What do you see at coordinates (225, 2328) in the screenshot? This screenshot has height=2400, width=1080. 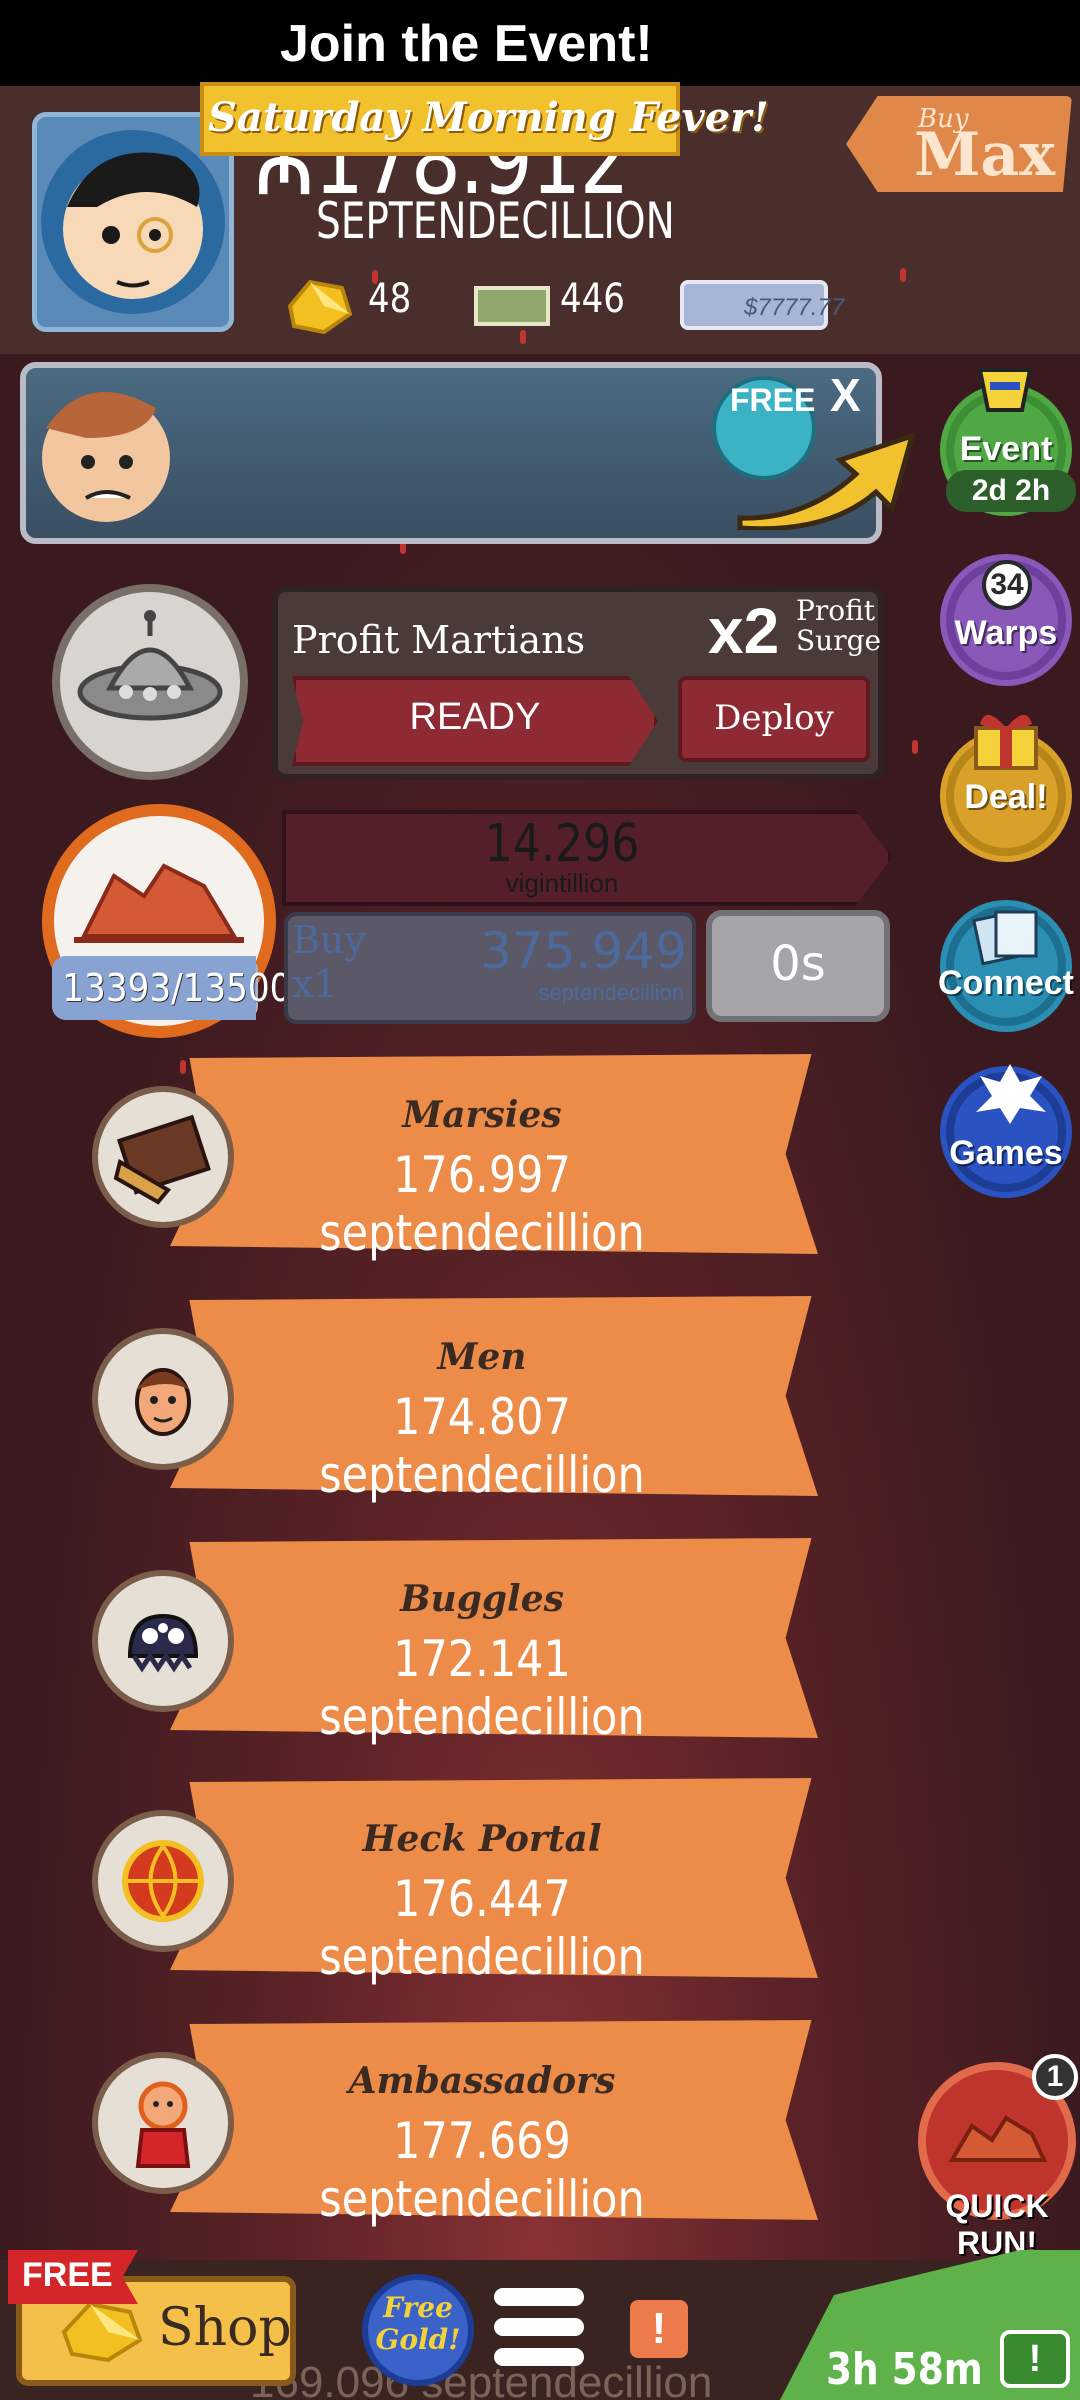 I see `shop-label: Shop` at bounding box center [225, 2328].